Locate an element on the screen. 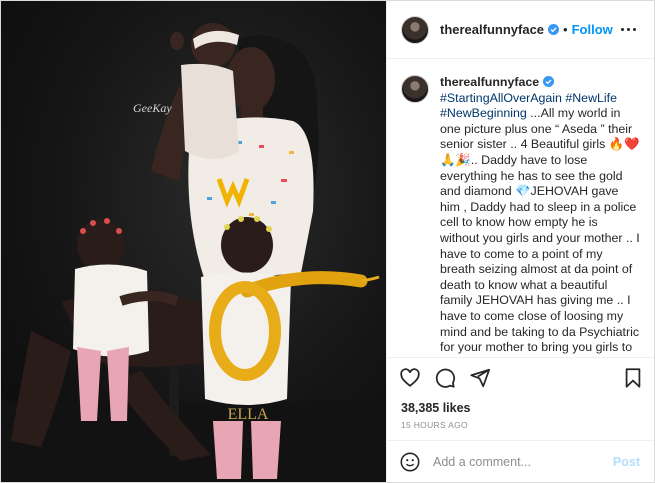  comment-bar: Post is located at coordinates (520, 461).